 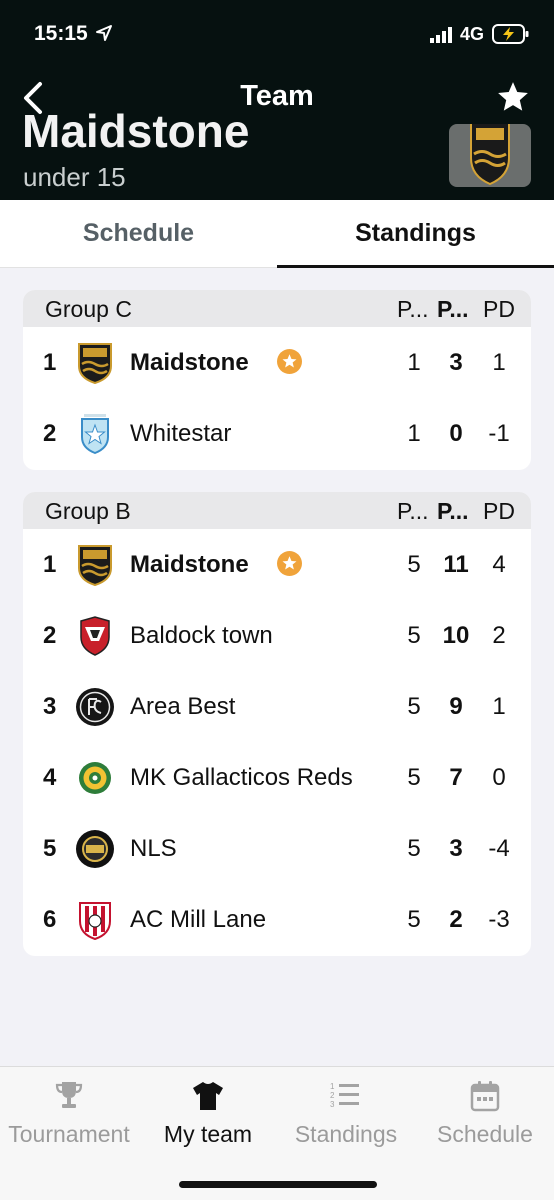 What do you see at coordinates (95, 778) in the screenshot?
I see `mk-gallacticos-crest-icon` at bounding box center [95, 778].